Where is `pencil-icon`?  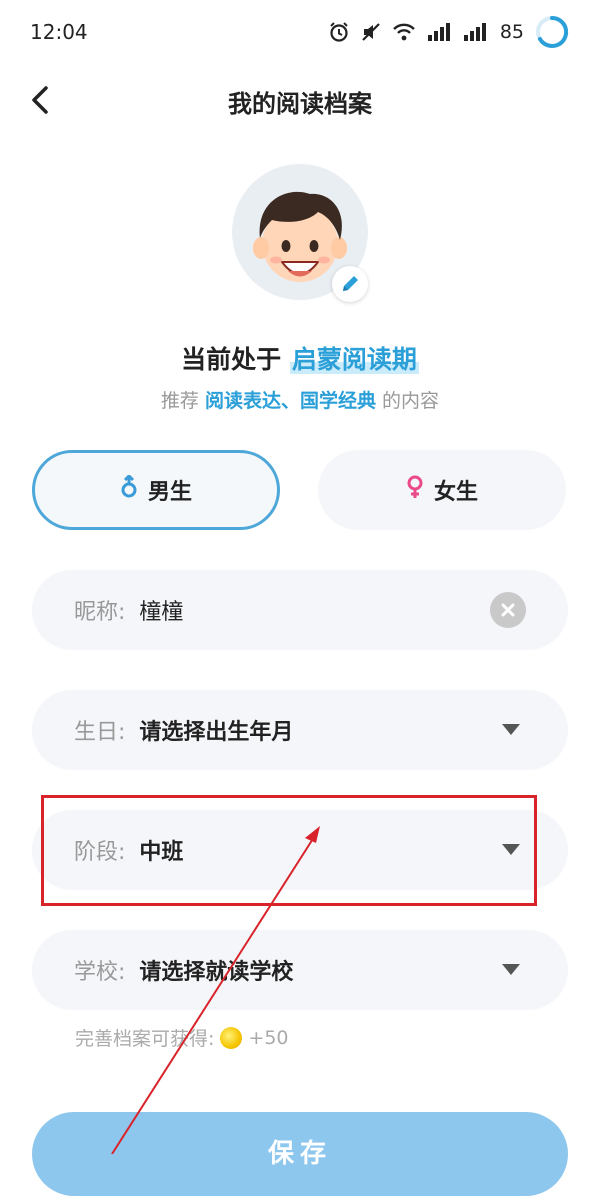
pencil-icon is located at coordinates (350, 283).